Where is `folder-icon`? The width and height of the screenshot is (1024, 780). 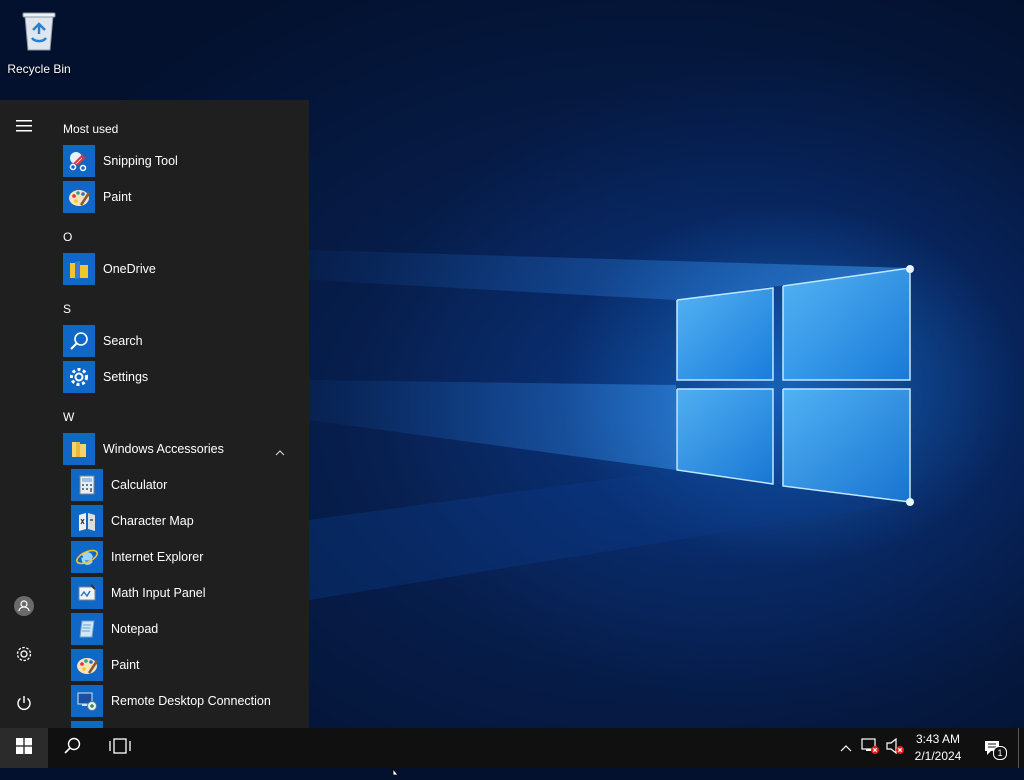 folder-icon is located at coordinates (79, 449).